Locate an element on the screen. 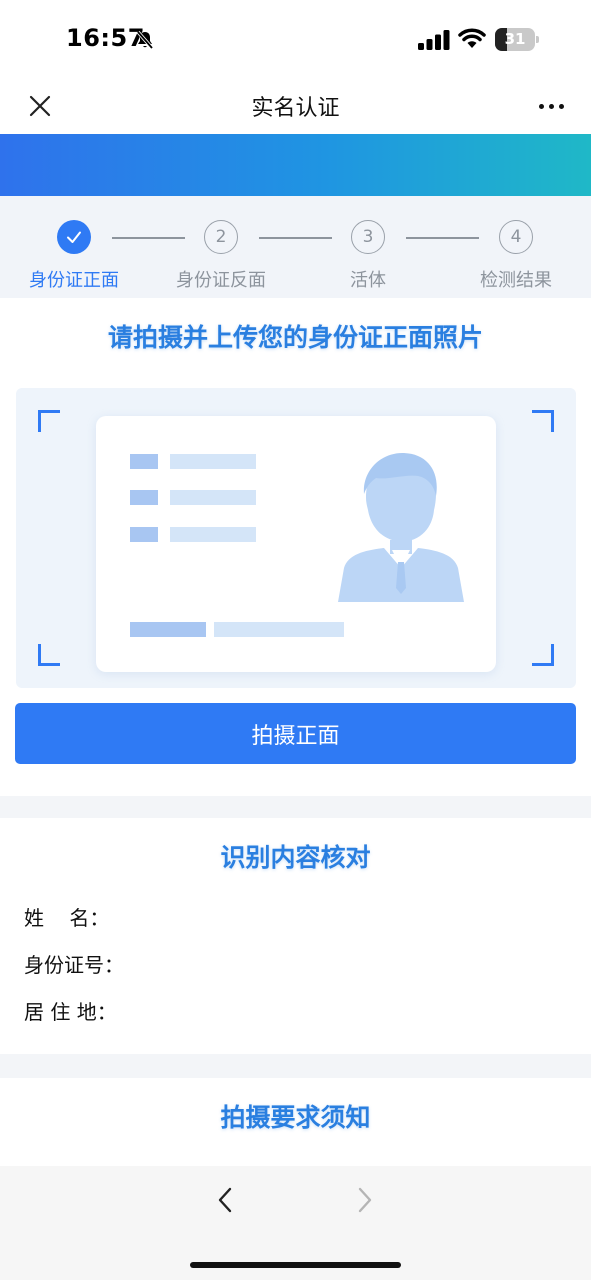 Image resolution: width=591 pixels, height=1280 pixels. chevron-right-icon is located at coordinates (365, 1200).